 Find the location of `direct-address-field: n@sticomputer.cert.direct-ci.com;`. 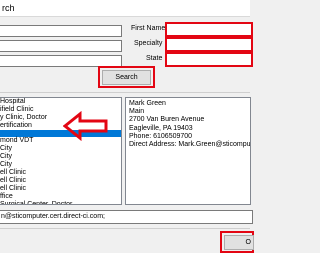

direct-address-field: n@sticomputer.cert.direct-ci.com; is located at coordinates (126, 217).